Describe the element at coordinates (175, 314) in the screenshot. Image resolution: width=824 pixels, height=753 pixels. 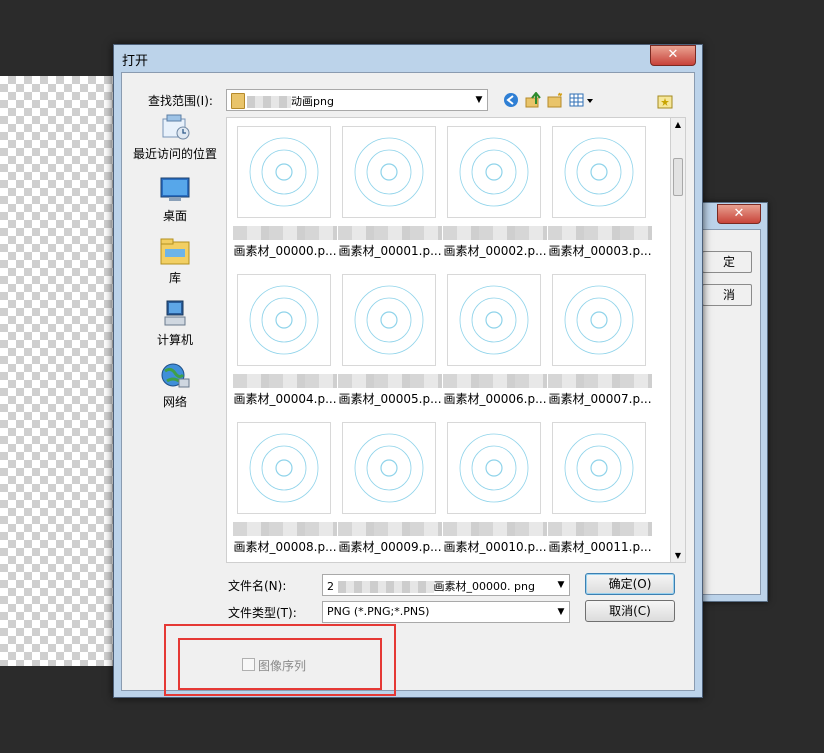
I see `computer-icon` at that location.